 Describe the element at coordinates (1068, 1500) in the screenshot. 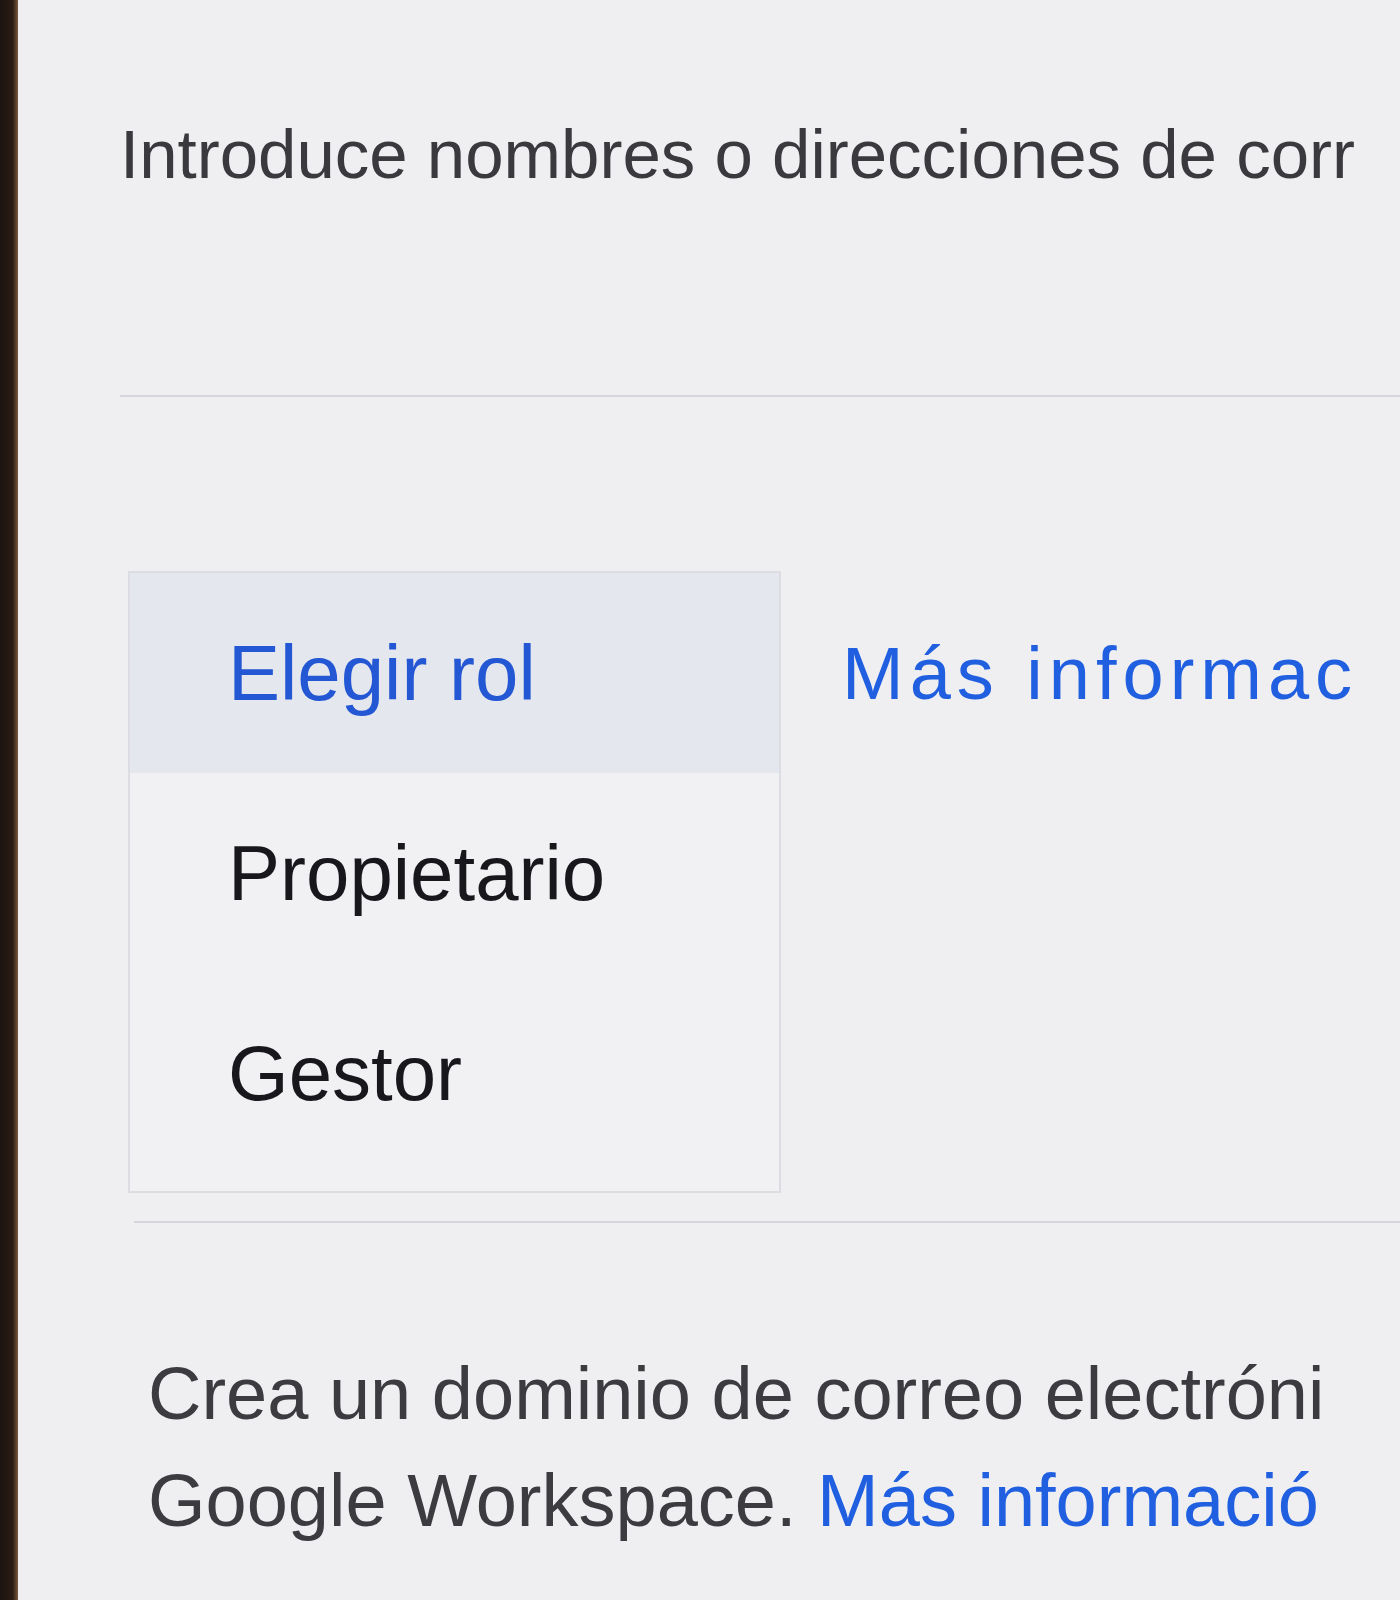

I see `more-info-link: Más informació` at that location.